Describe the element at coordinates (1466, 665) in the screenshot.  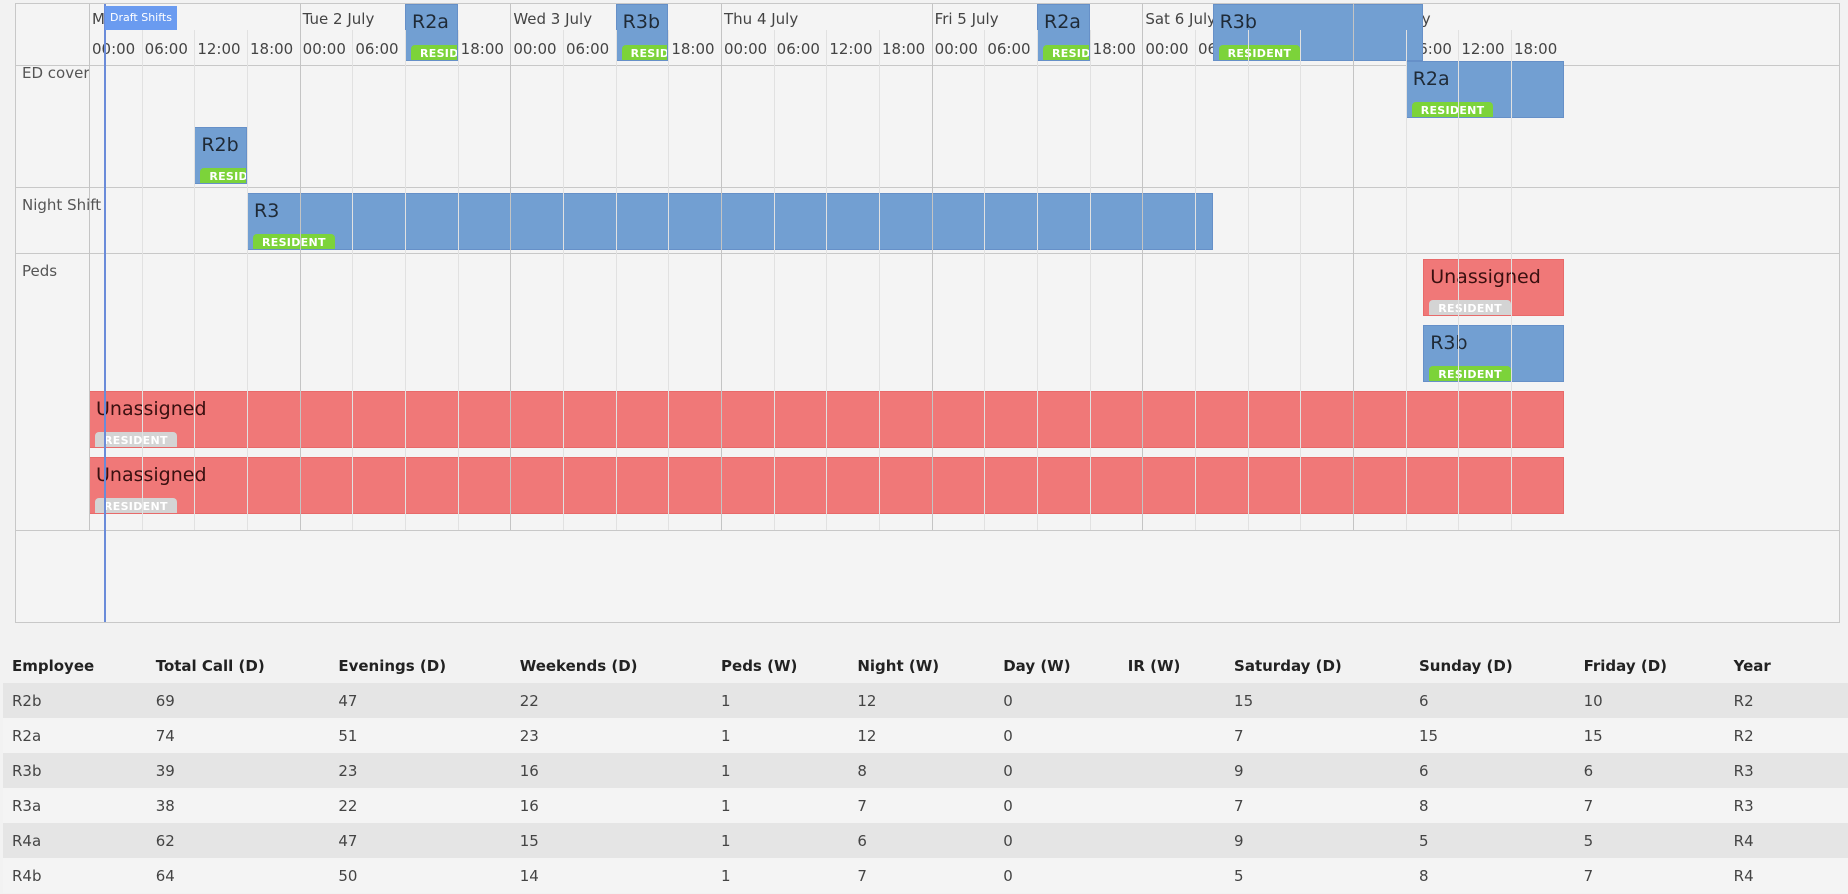
I see `stats-column-header: Sunday (D)` at that location.